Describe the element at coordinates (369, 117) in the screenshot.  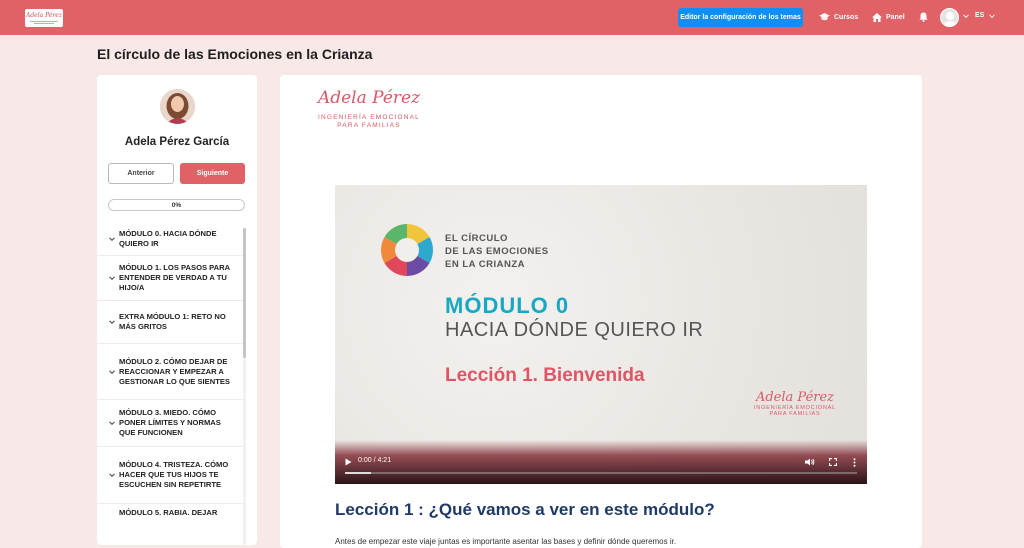
I see `brand-tagline-1: INGENIERÍA EMOCIONAL` at that location.